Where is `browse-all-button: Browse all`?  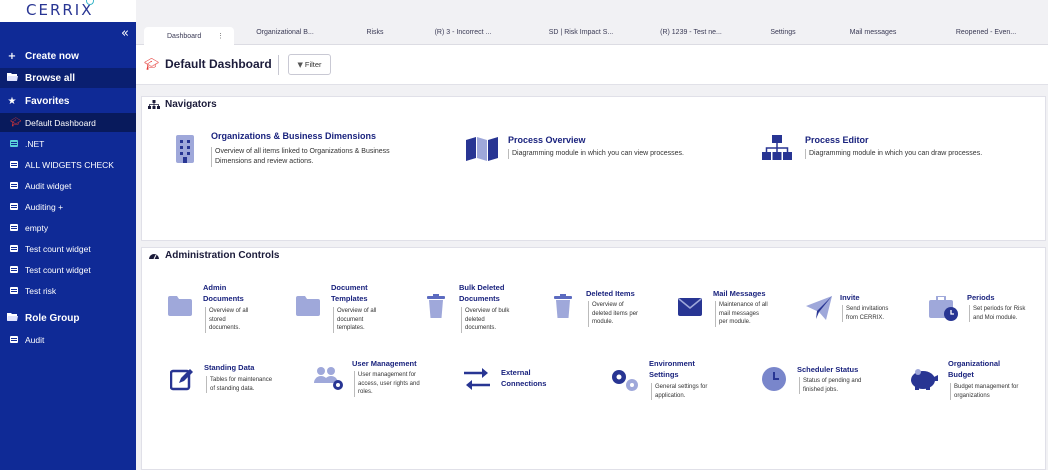
browse-all-button: Browse all is located at coordinates (68, 78).